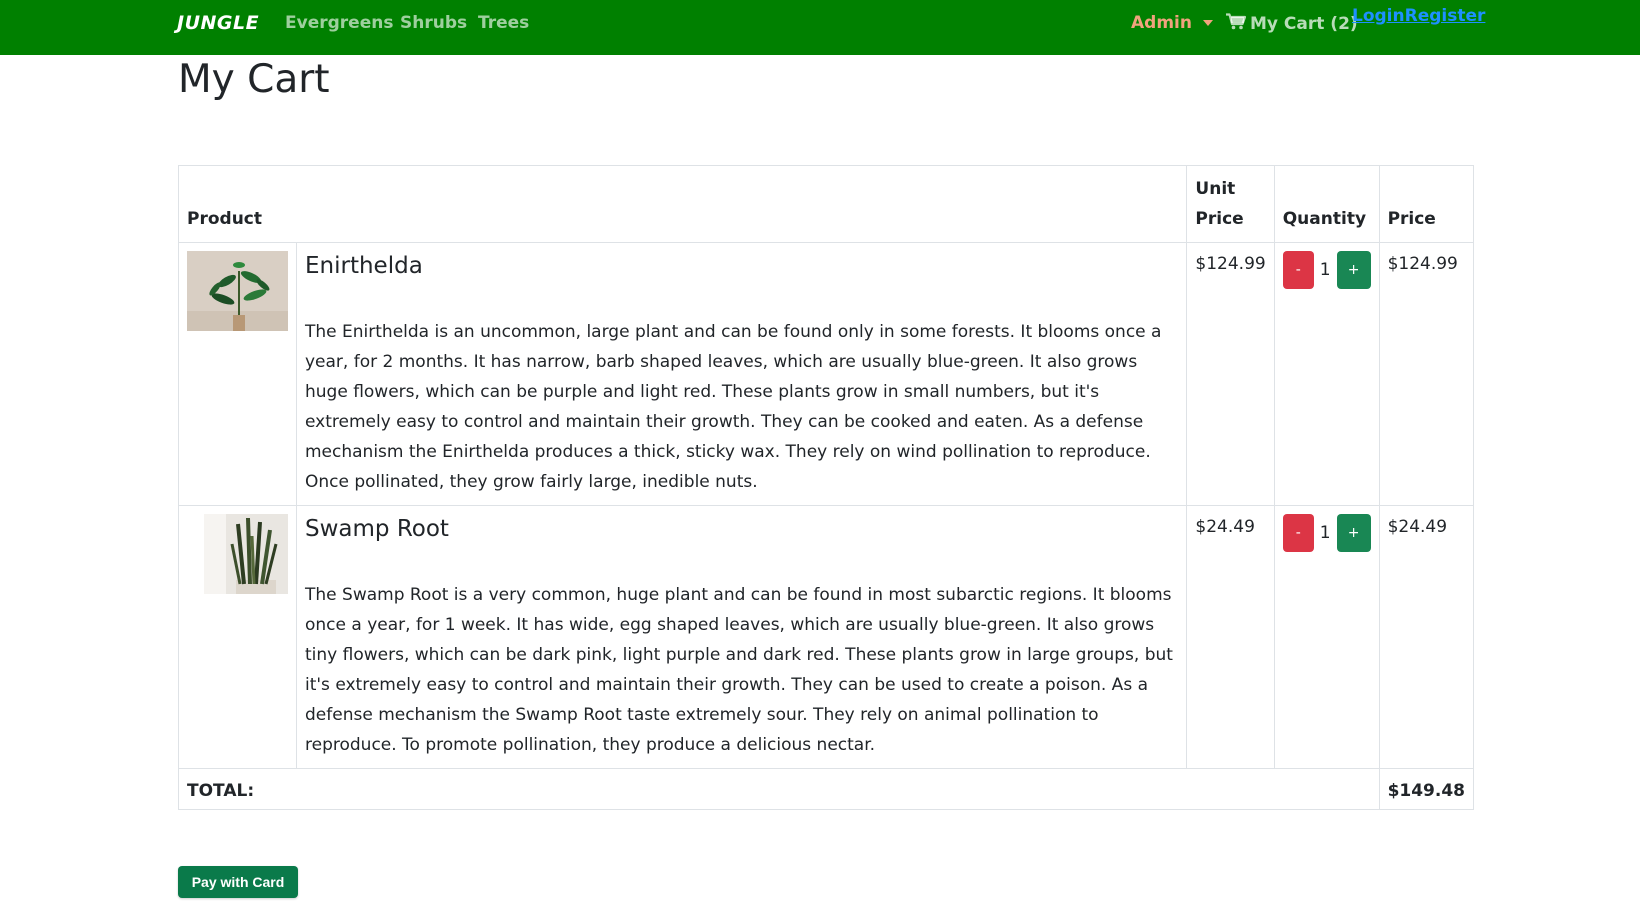 This screenshot has width=1640, height=902. I want to click on pay-with-card-button: Pay with Card, so click(238, 882).